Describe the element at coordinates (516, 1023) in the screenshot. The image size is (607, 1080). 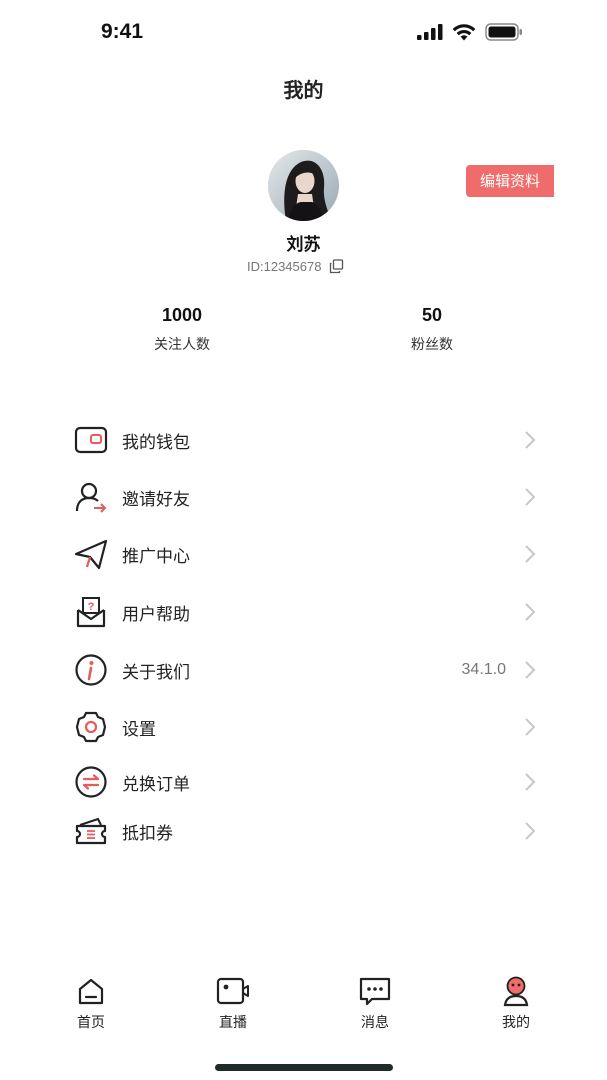
I see `tab-me-label: 我的` at that location.